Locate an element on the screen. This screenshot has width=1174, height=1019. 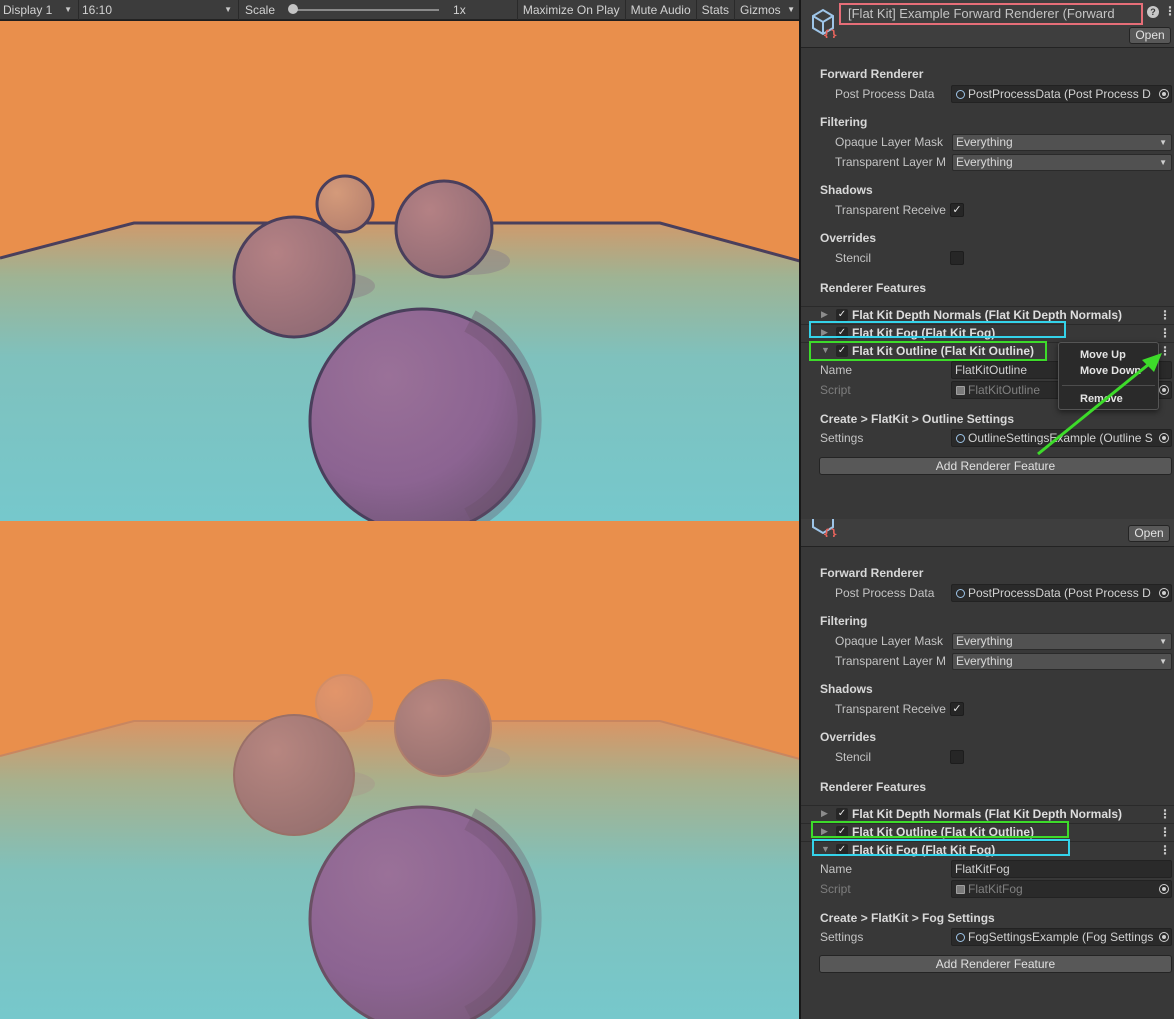
settings-field: FogSettingsExample (Fog Settings is located at coordinates (1061, 937).